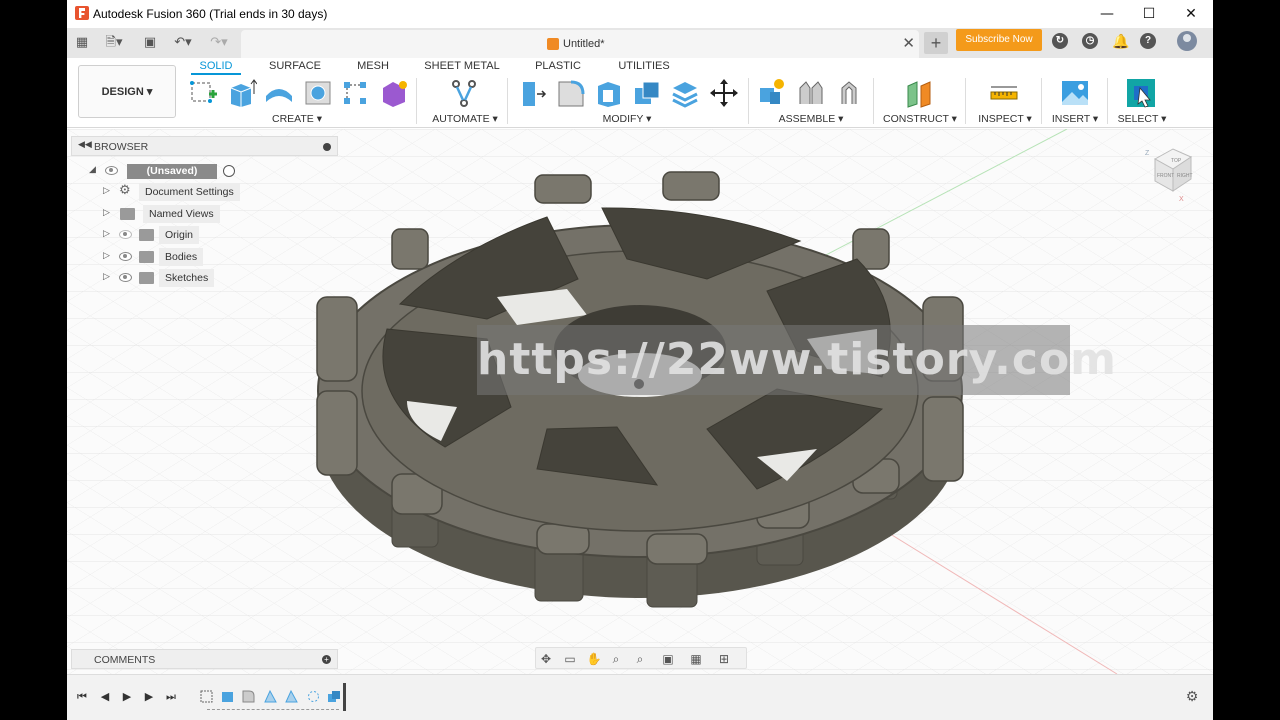  Describe the element at coordinates (724, 659) in the screenshot. I see `viewports-icon: ⊞` at that location.